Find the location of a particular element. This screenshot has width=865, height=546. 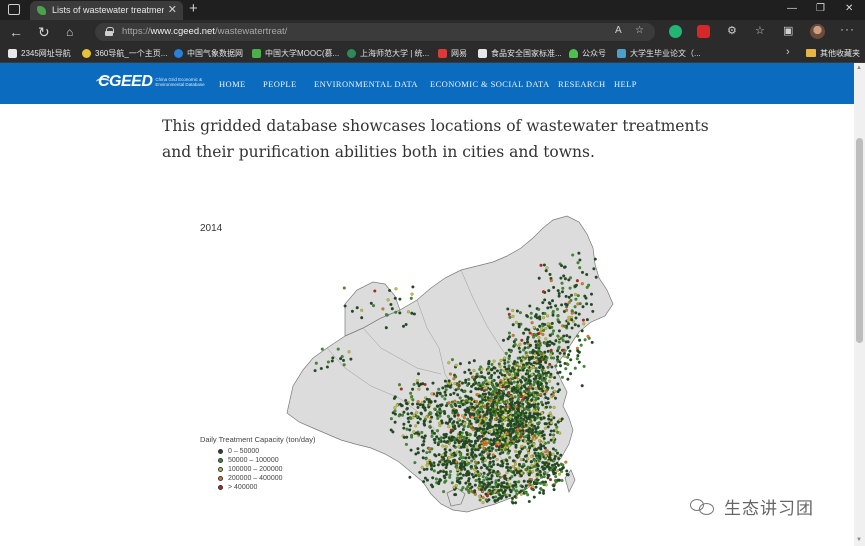

browser-tab: Lists of wastewater treatment in c ✕ is located at coordinates (106, 10).